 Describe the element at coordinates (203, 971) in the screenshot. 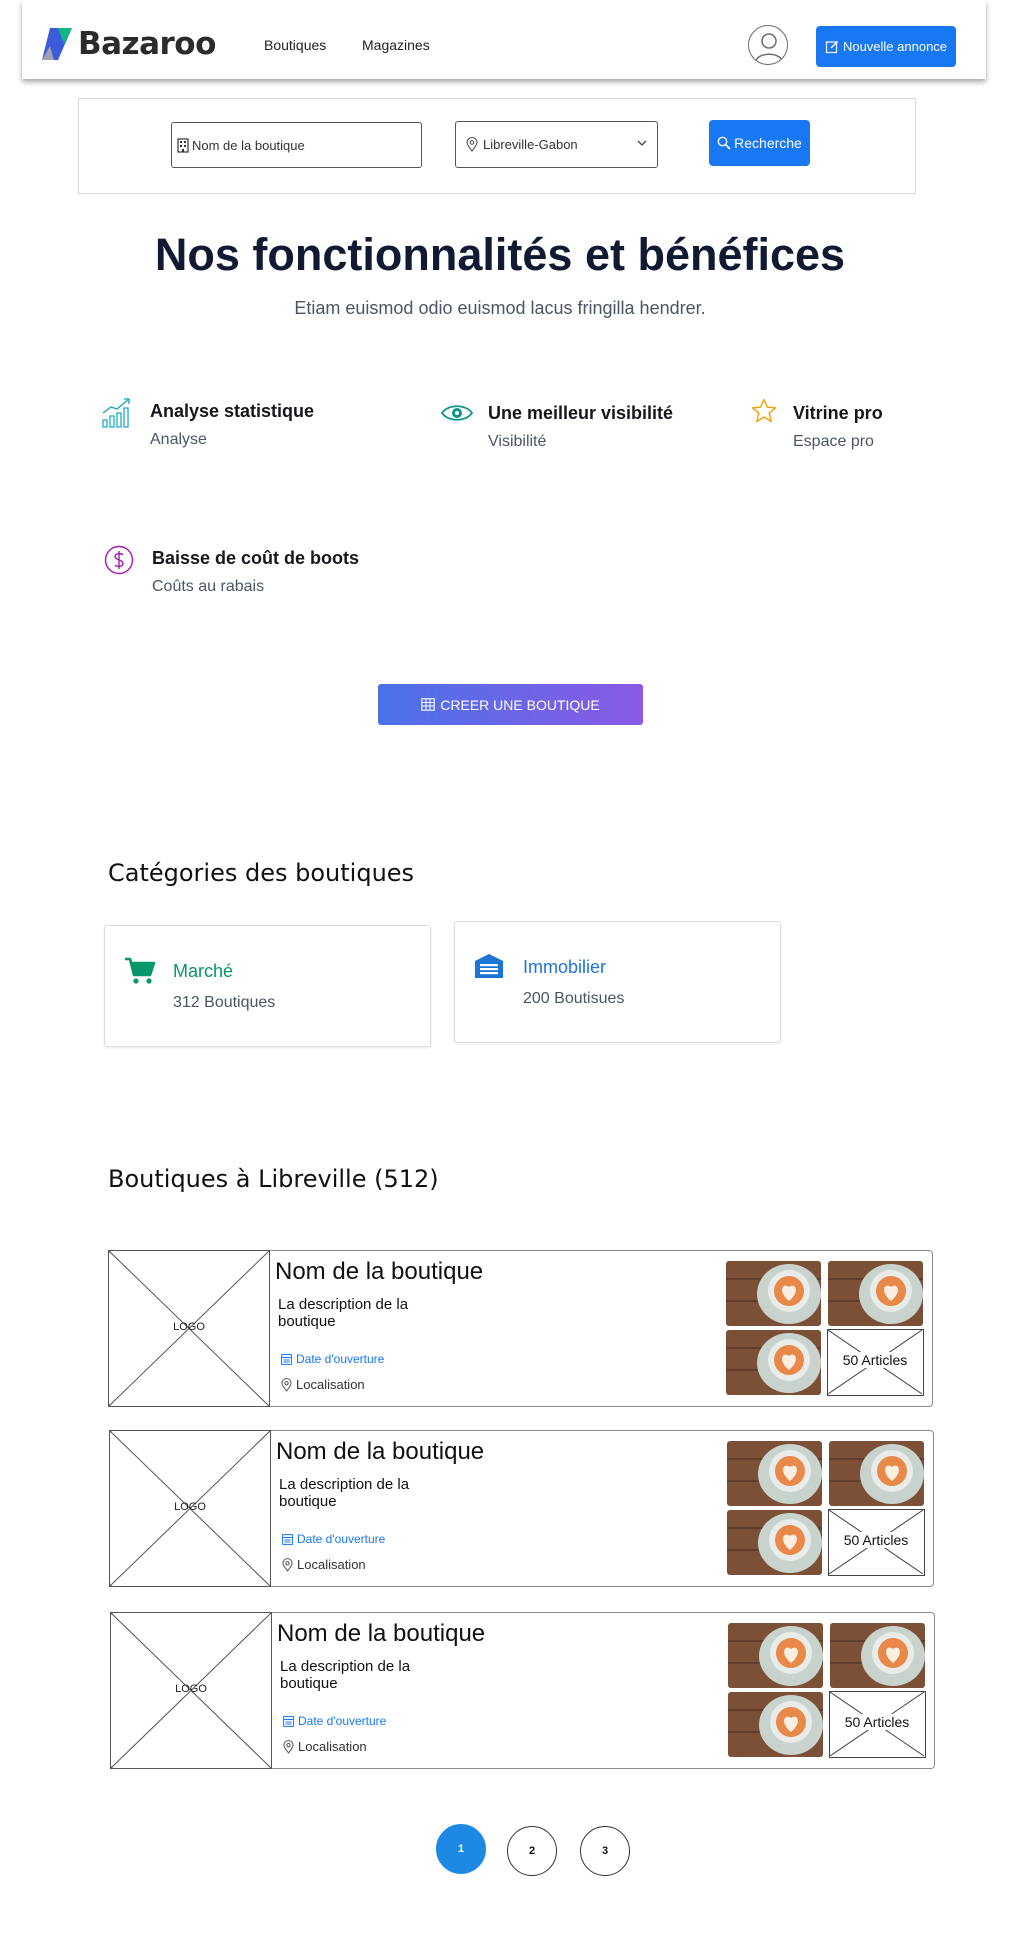

I see `category-name: Marché` at that location.